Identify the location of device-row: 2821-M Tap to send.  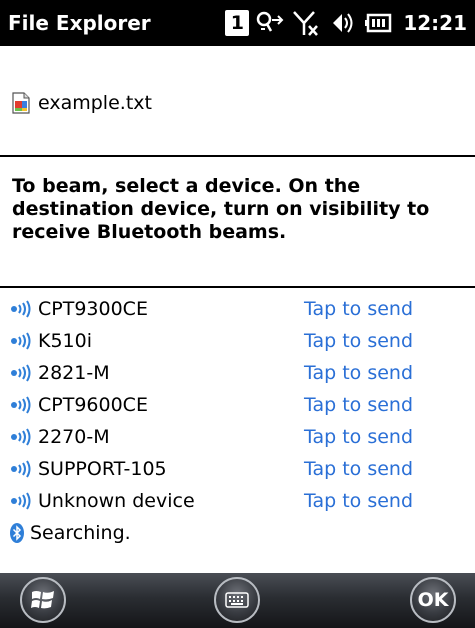
(237, 373).